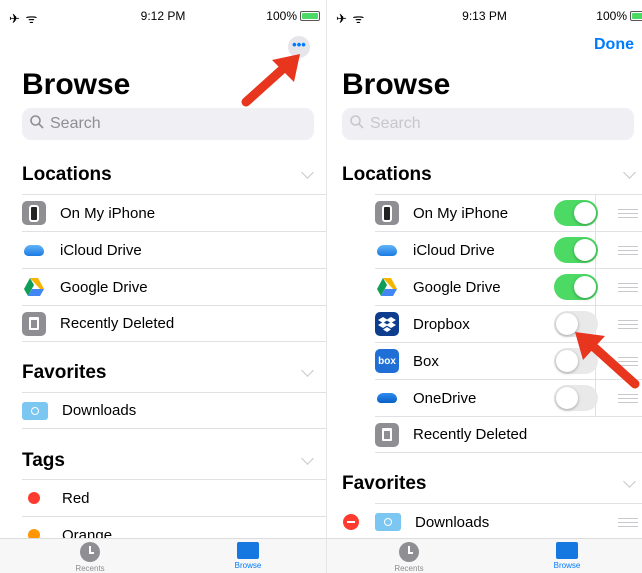  I want to click on tag-row-red: Red, so click(174, 497).